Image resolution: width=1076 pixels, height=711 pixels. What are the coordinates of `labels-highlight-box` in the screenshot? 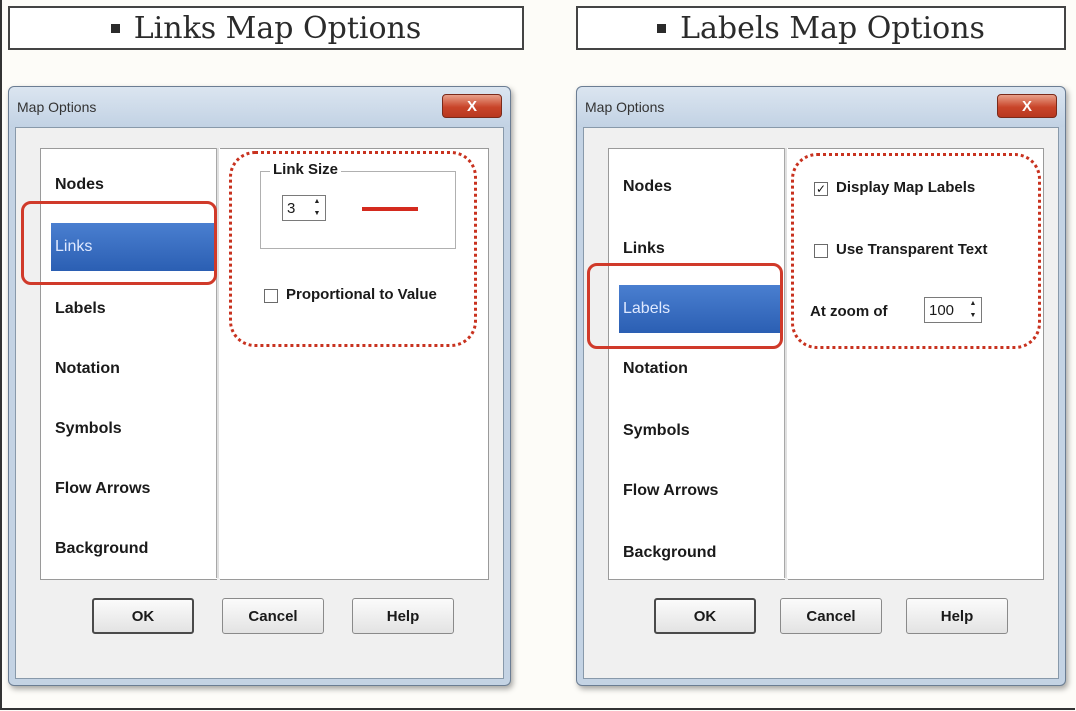 It's located at (685, 306).